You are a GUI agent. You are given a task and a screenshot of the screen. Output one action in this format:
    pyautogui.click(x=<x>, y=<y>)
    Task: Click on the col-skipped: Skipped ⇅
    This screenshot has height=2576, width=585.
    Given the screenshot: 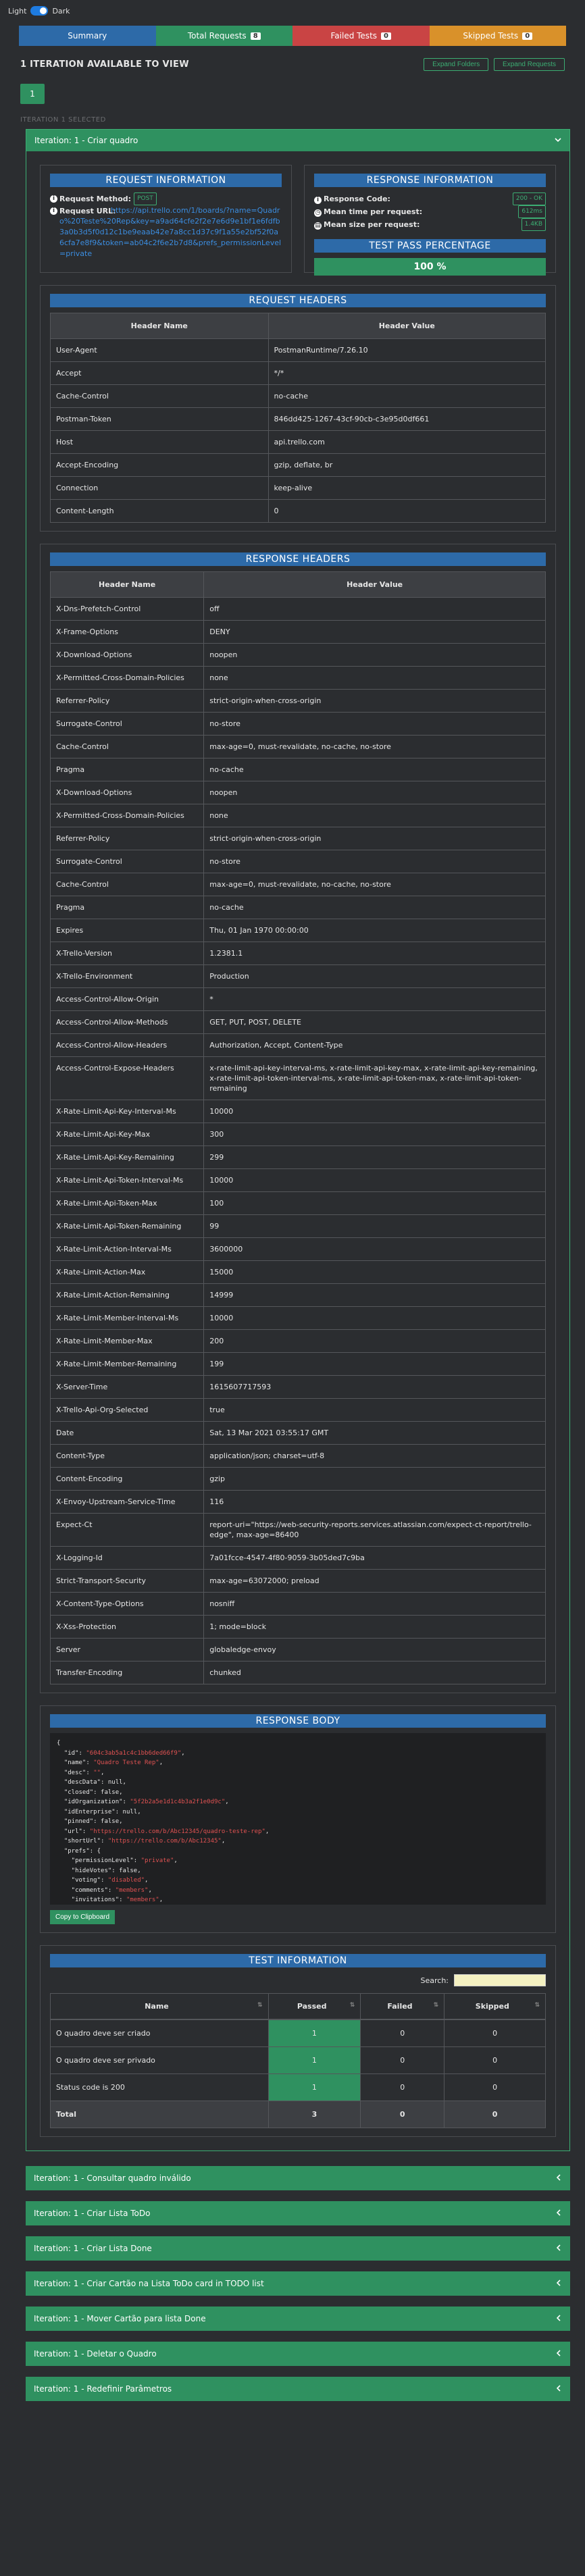 What is the action you would take?
    pyautogui.click(x=495, y=2006)
    